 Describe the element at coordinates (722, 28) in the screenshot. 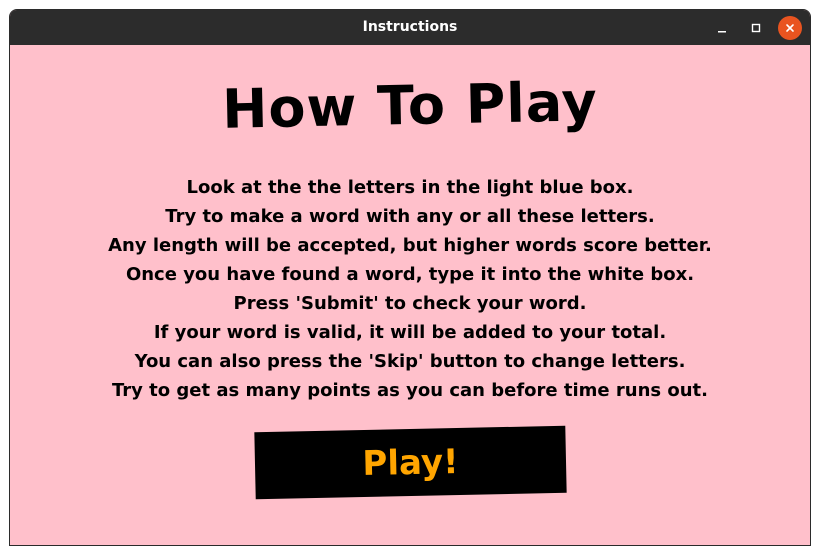

I see `minimize-icon` at that location.